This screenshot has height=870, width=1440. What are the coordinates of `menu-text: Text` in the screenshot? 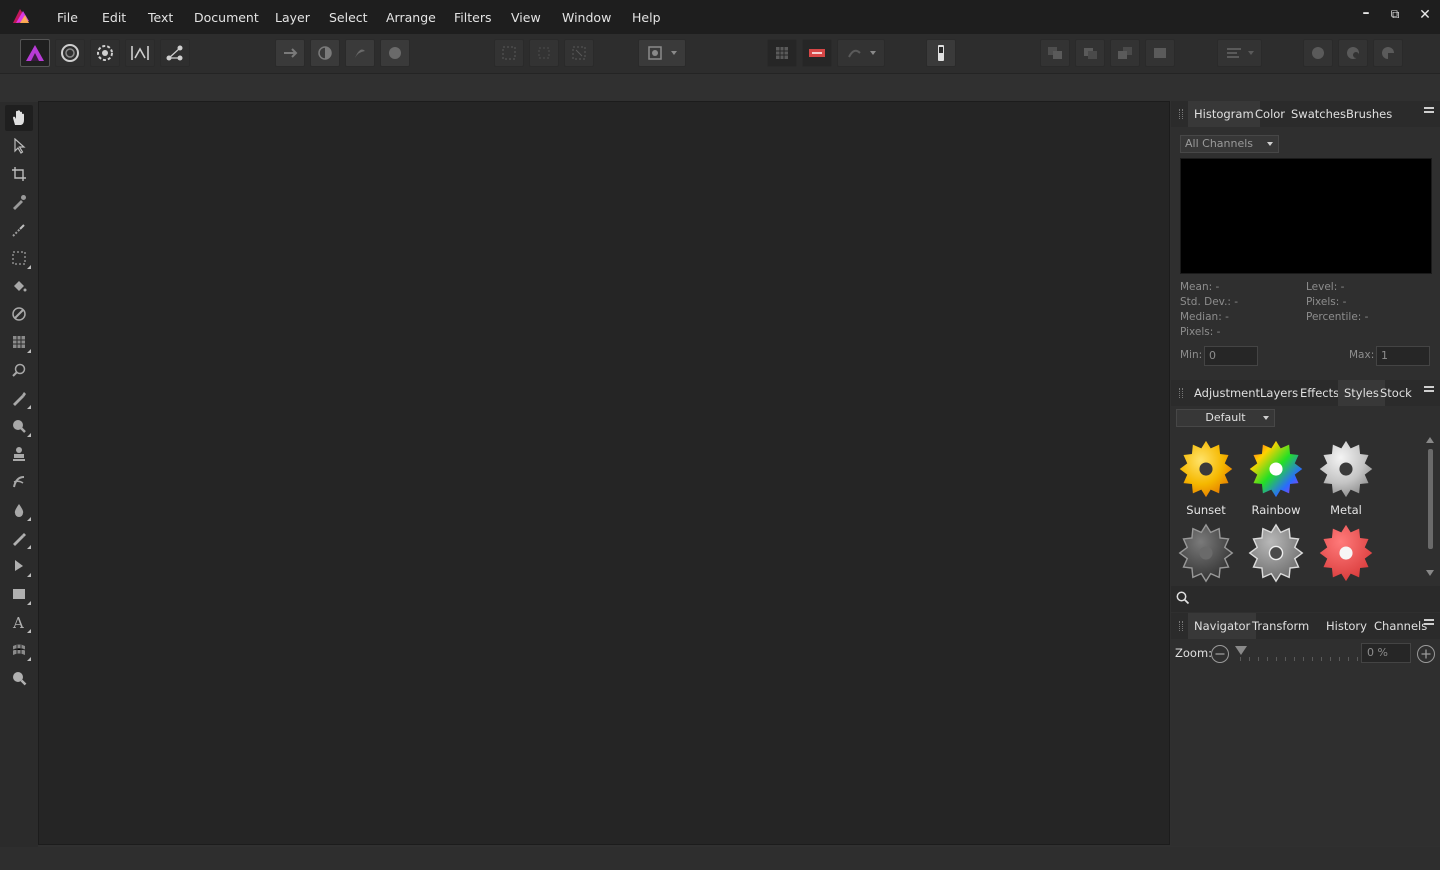 It's located at (160, 17).